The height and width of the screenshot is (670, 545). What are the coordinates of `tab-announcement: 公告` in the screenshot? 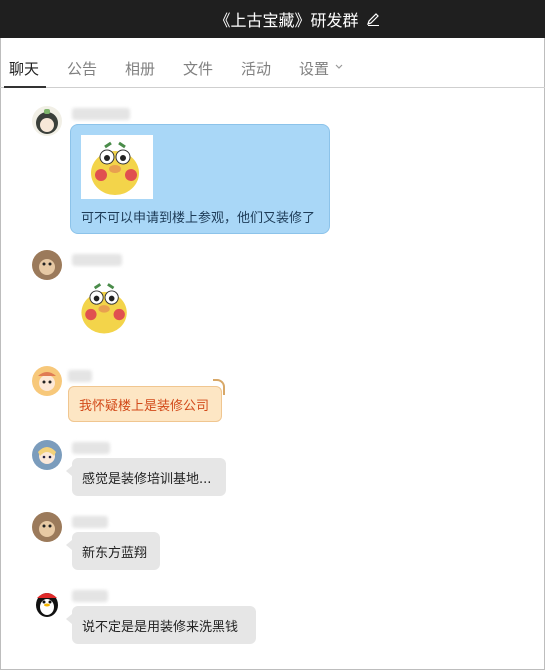 It's located at (82, 68).